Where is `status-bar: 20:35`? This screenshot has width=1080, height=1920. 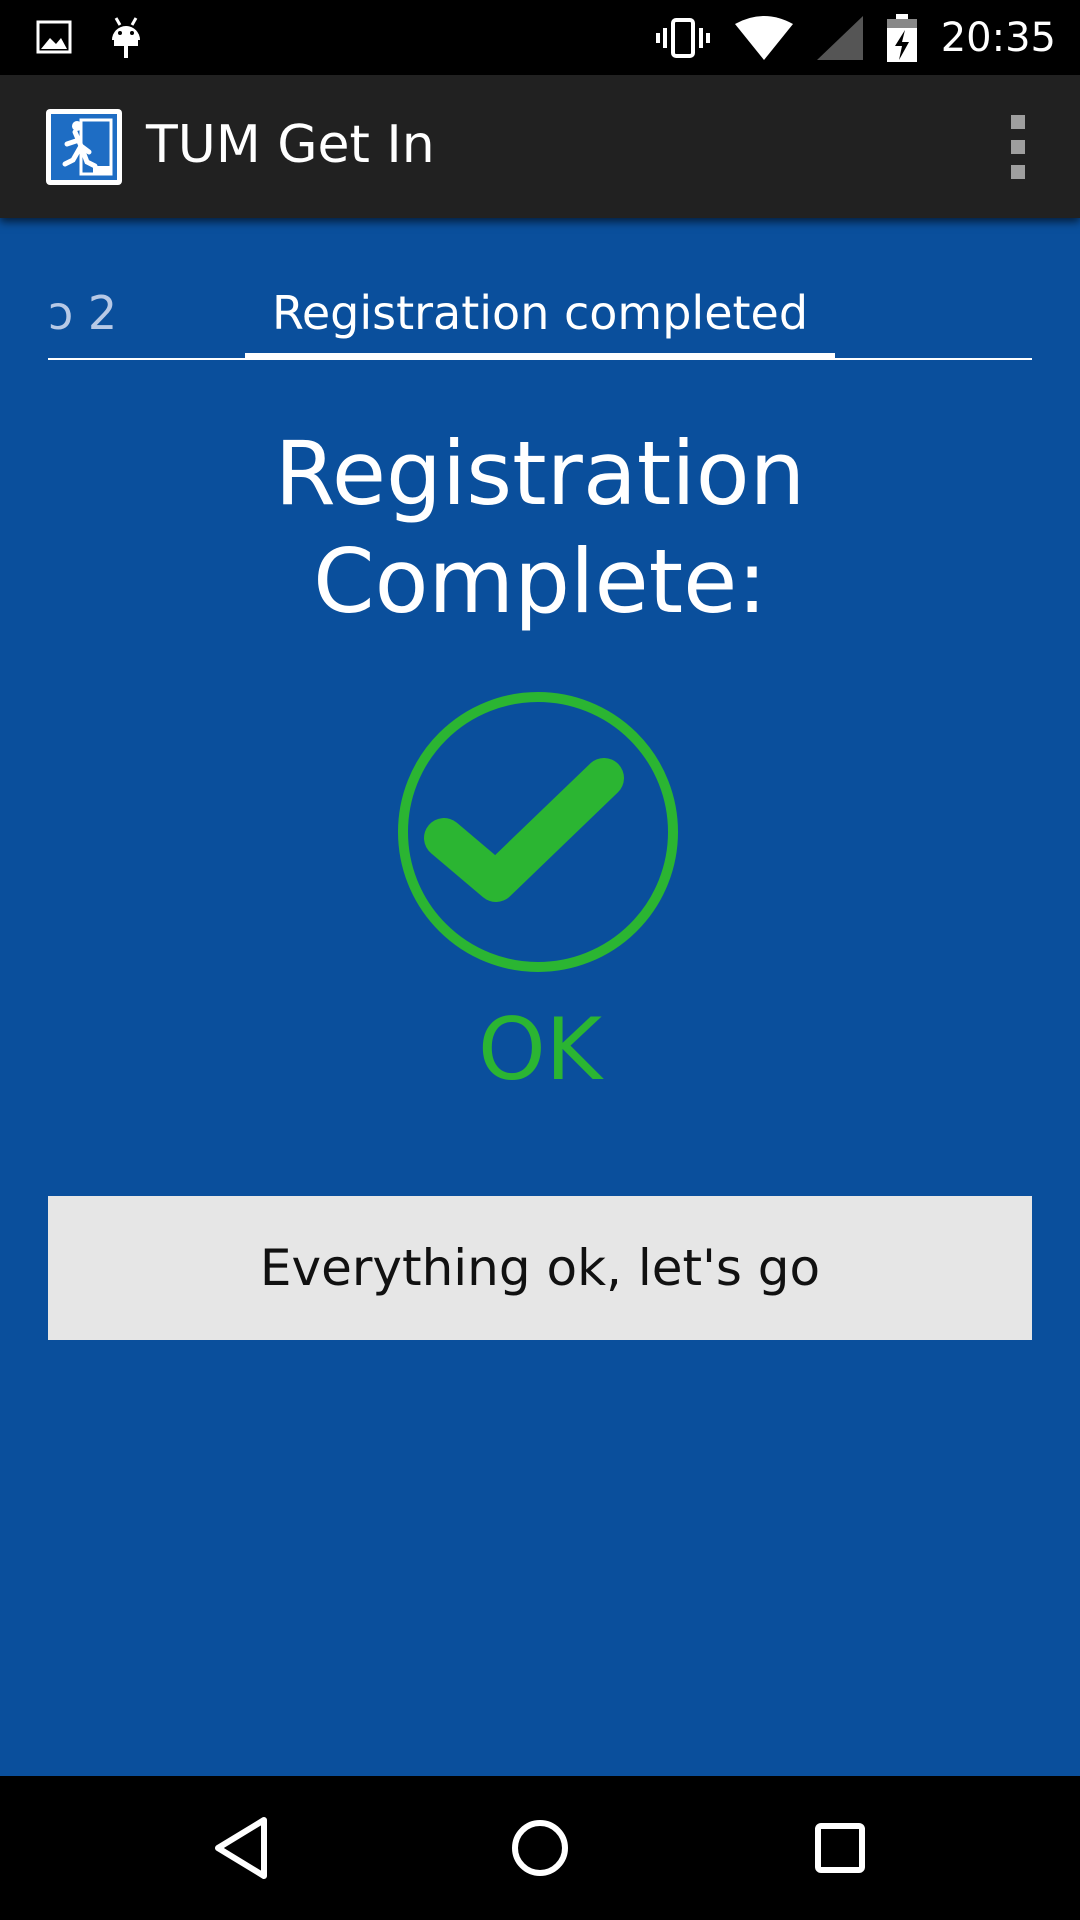
status-bar: 20:35 is located at coordinates (540, 37).